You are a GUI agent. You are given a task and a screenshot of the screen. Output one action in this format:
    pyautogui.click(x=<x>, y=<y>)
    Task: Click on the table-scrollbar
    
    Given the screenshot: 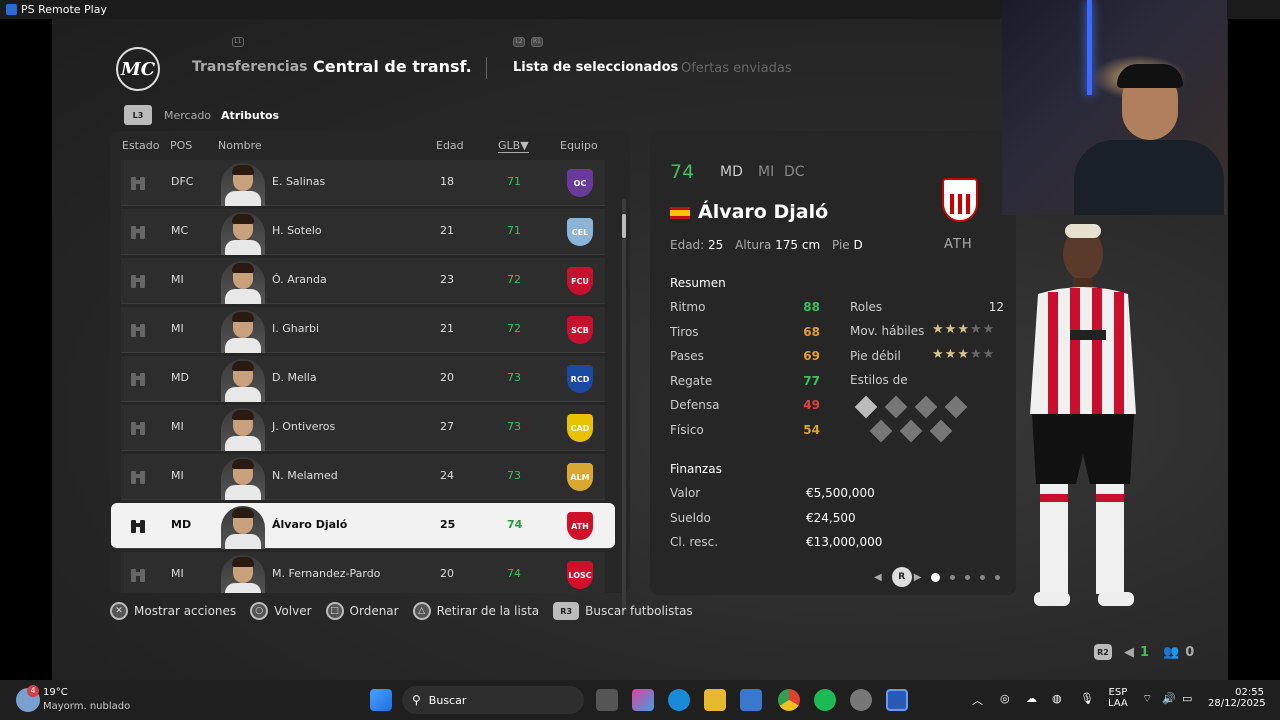 What is the action you would take?
    pyautogui.click(x=624, y=405)
    